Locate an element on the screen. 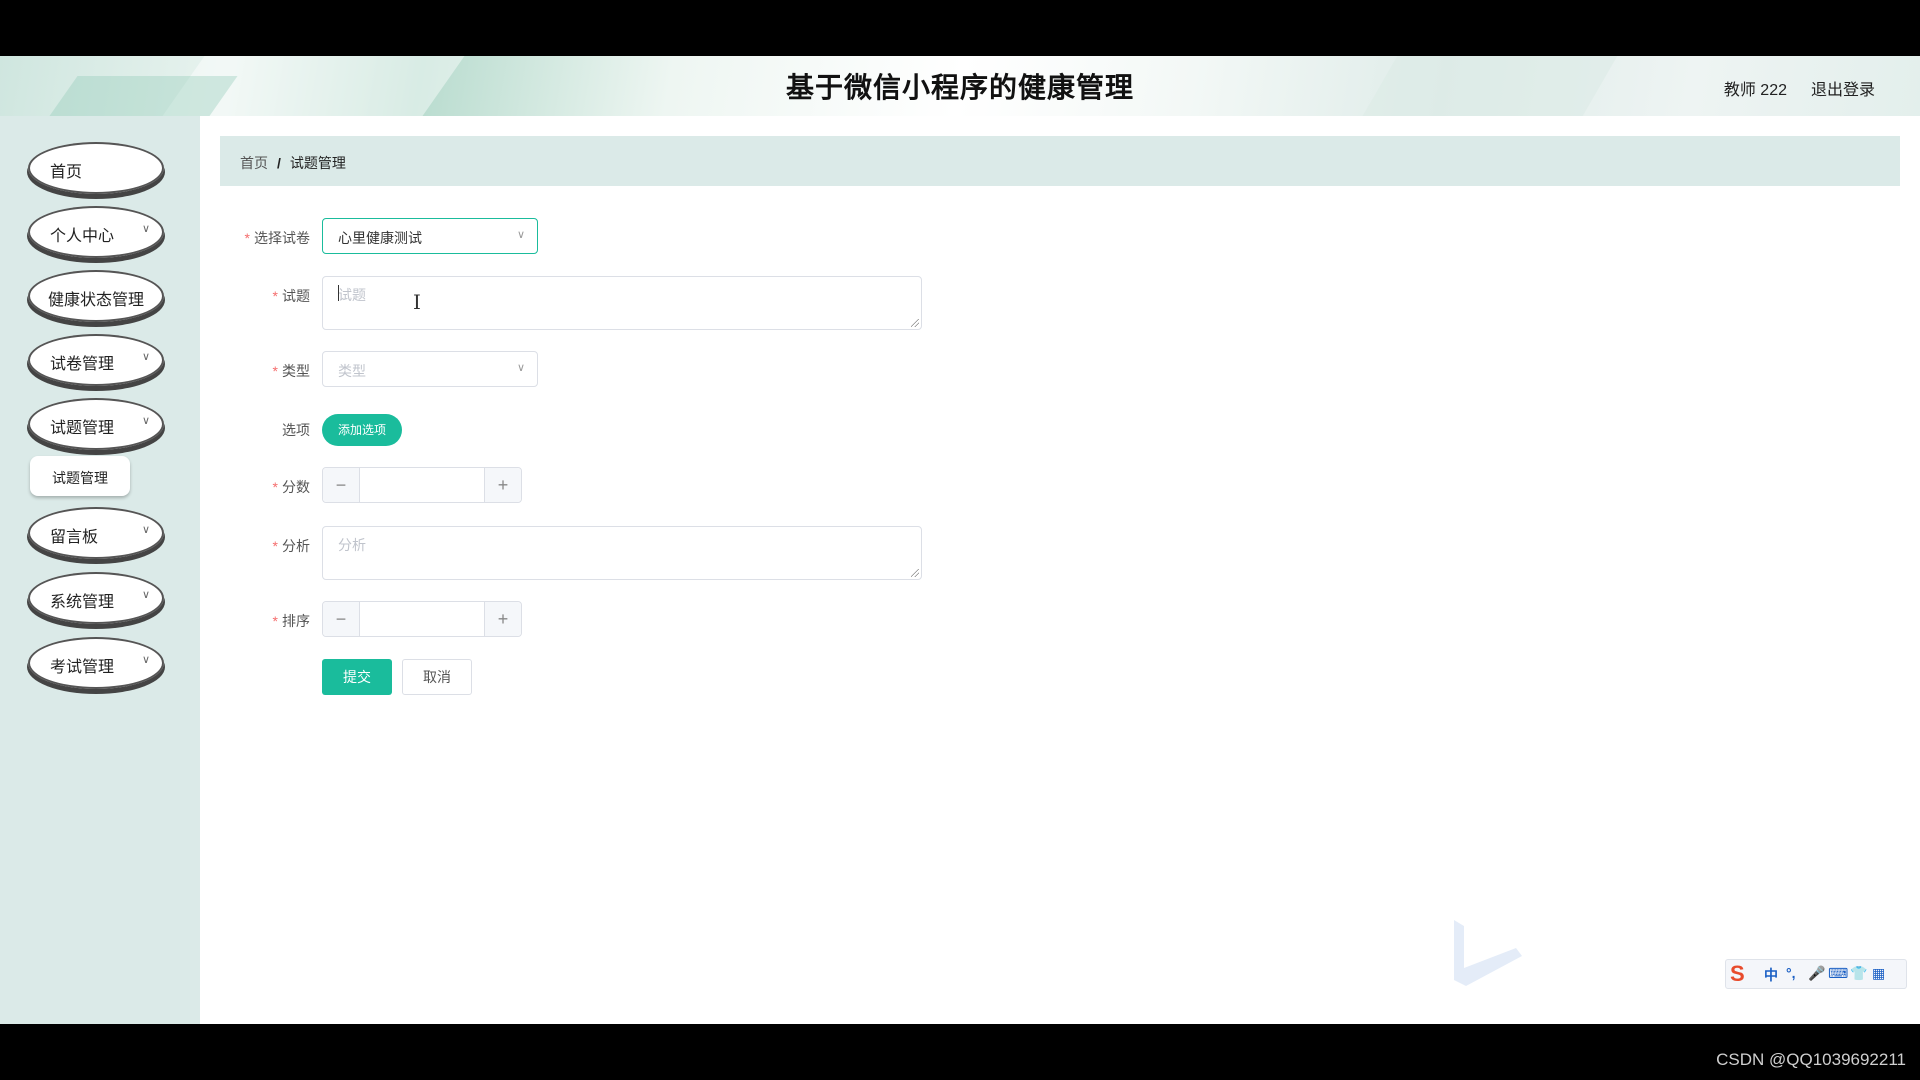  type-select: 类型 ∨ is located at coordinates (430, 369).